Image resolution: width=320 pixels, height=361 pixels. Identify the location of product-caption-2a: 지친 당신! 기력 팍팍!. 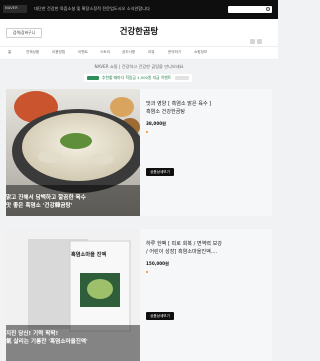
(32, 334).